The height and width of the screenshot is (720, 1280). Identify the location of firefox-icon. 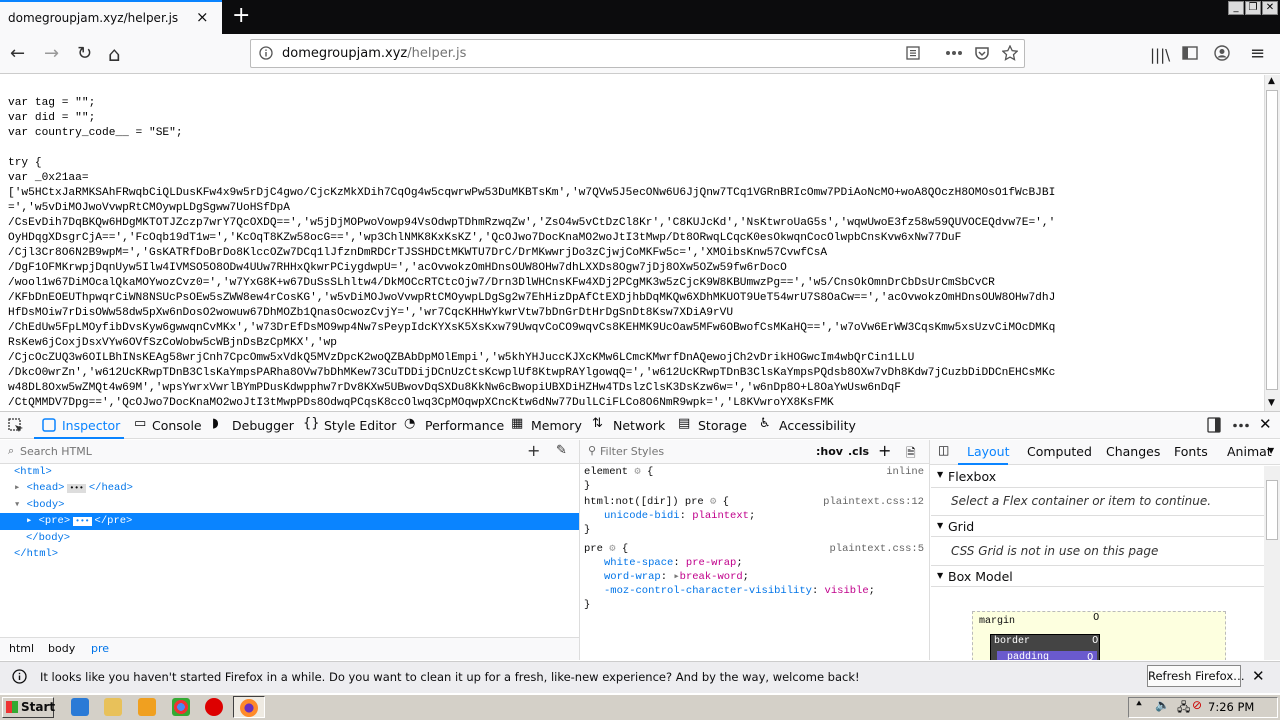
(249, 708).